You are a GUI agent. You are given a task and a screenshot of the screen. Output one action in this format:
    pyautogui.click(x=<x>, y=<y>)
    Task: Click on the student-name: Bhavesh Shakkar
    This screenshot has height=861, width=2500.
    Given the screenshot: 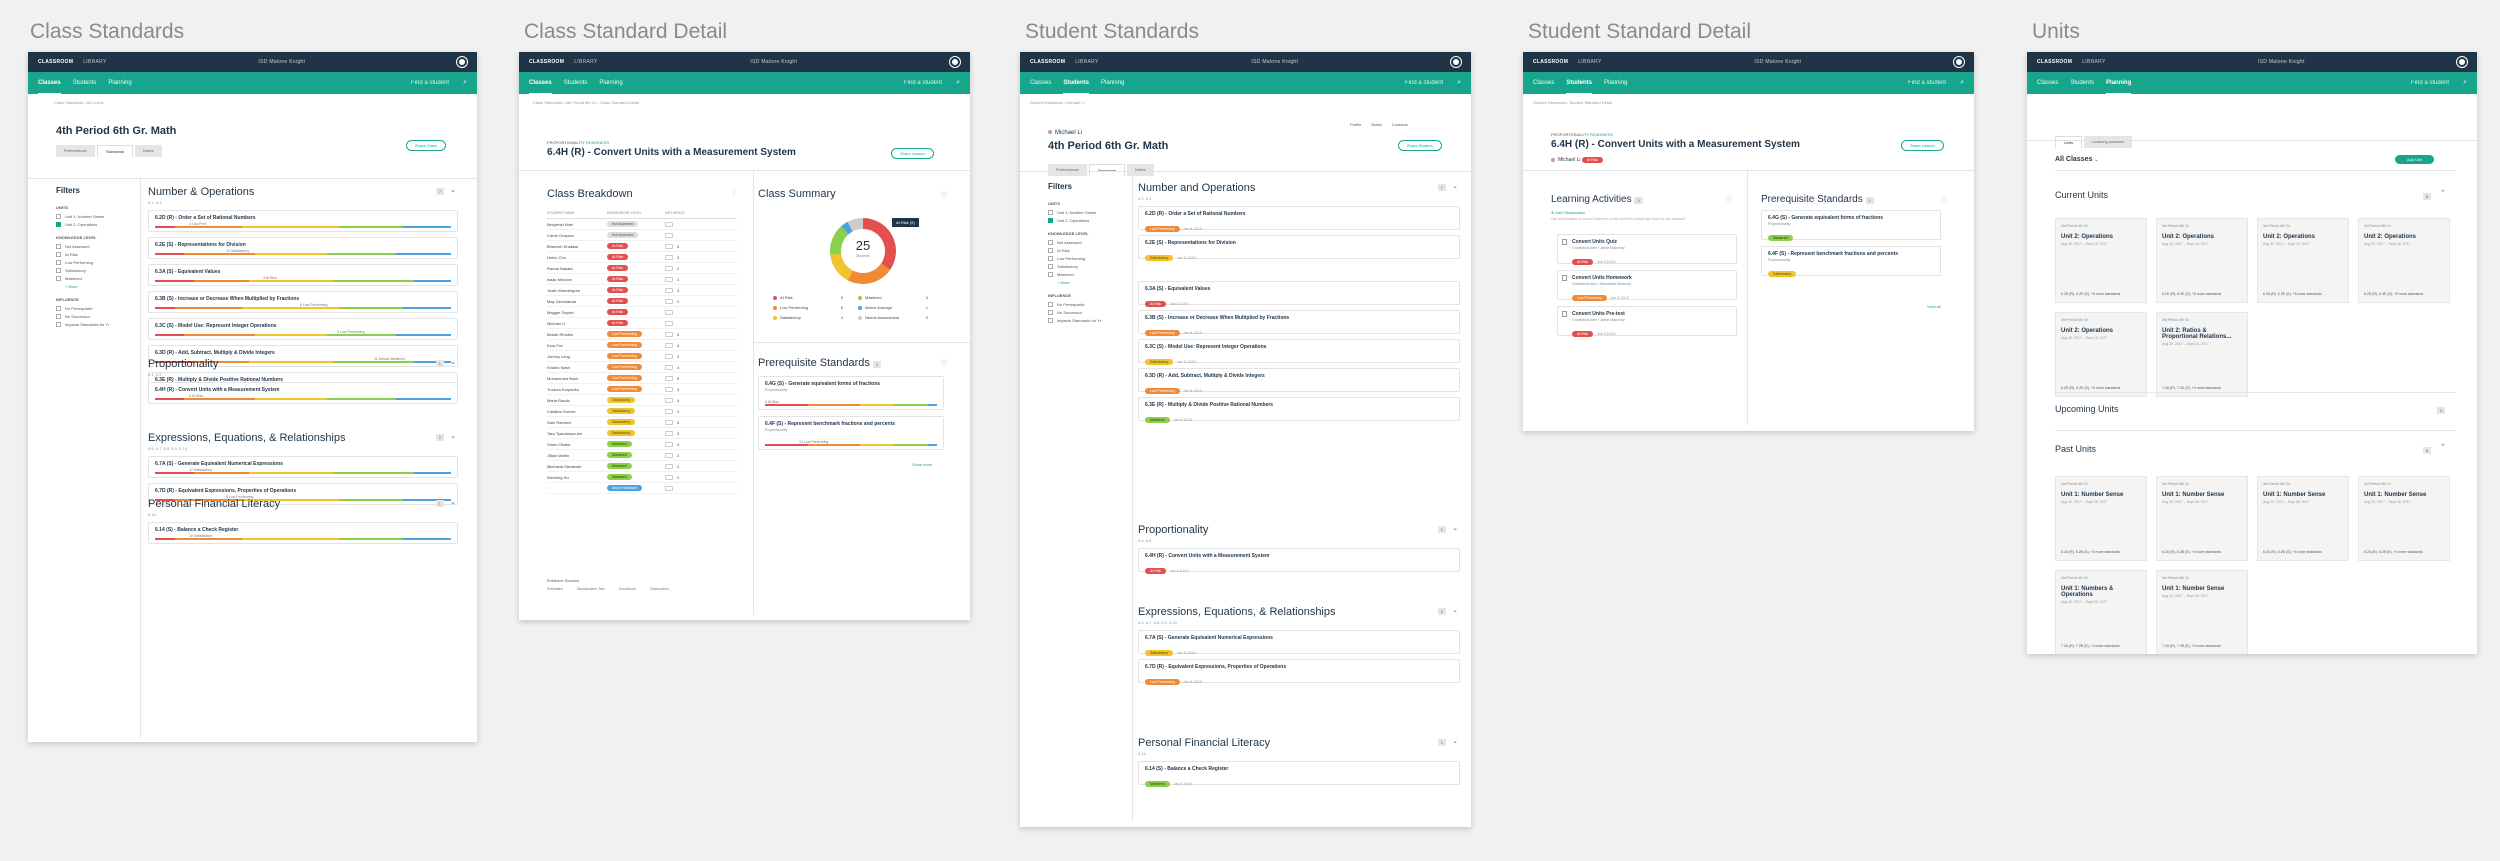 What is the action you would take?
    pyautogui.click(x=577, y=246)
    